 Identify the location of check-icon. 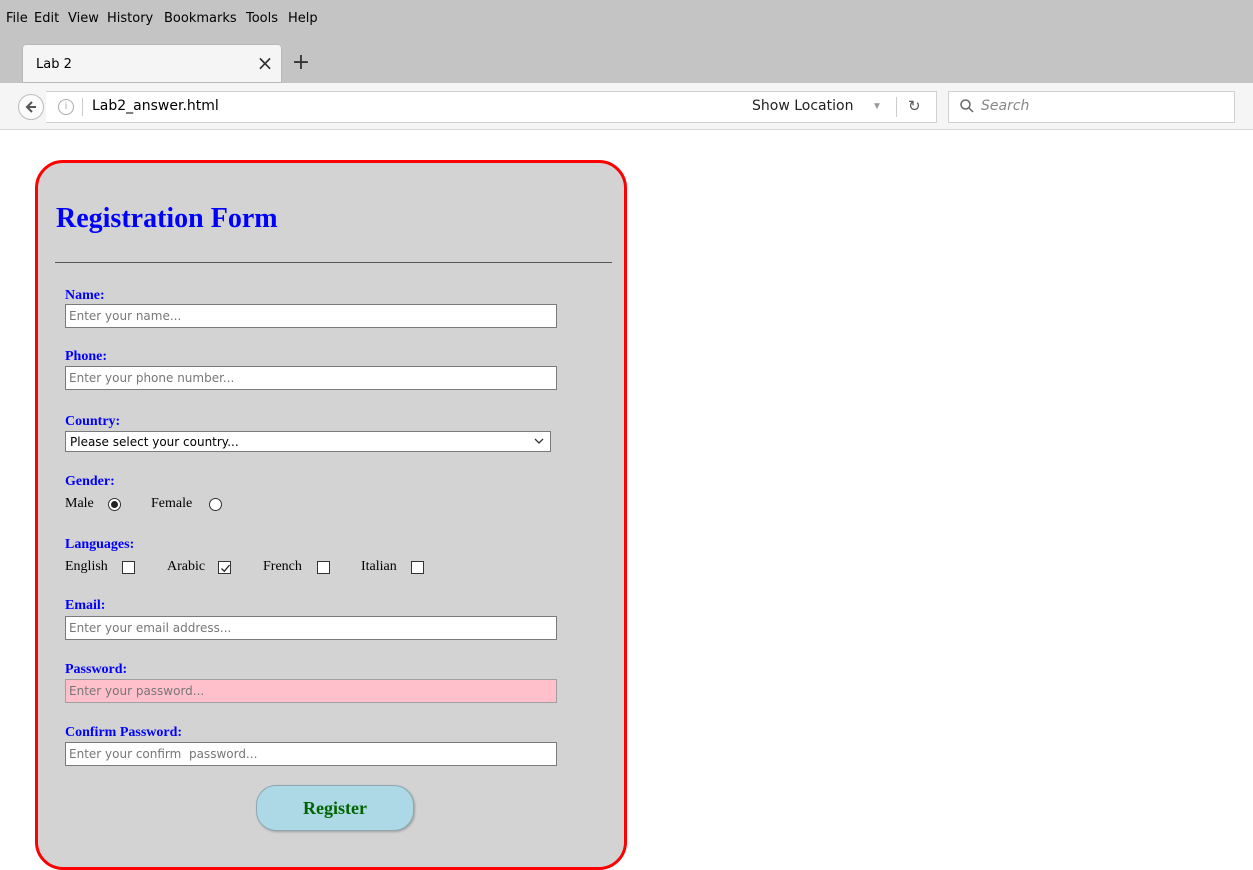
(226, 568).